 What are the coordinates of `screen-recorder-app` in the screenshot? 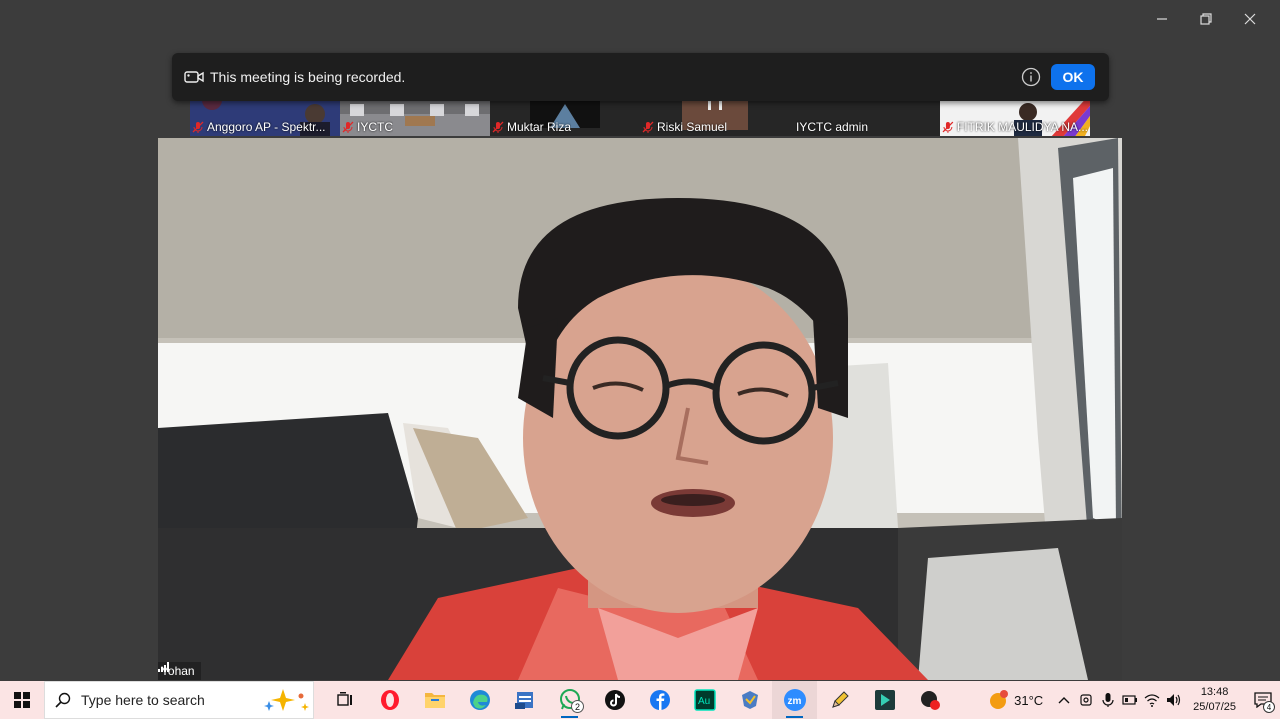 It's located at (929, 700).